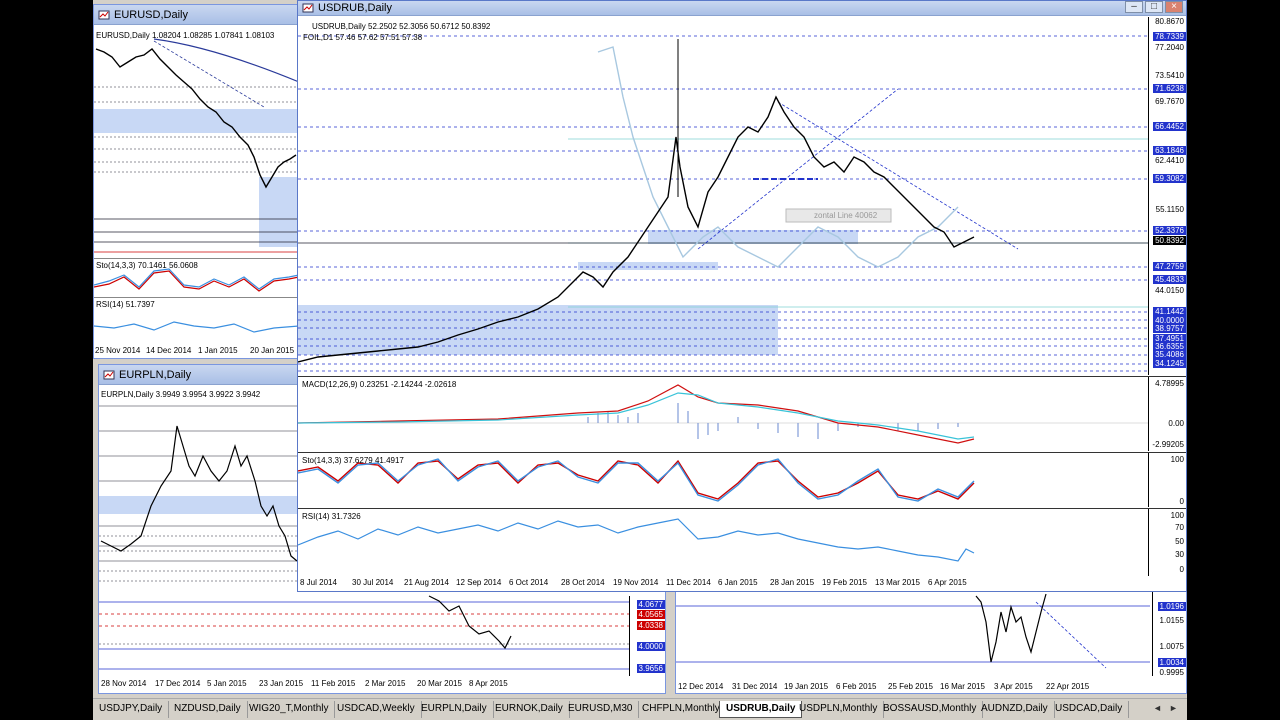 Image resolution: width=1280 pixels, height=720 pixels. I want to click on tab-eurpln-daily: EURPLN,Daily, so click(454, 709).